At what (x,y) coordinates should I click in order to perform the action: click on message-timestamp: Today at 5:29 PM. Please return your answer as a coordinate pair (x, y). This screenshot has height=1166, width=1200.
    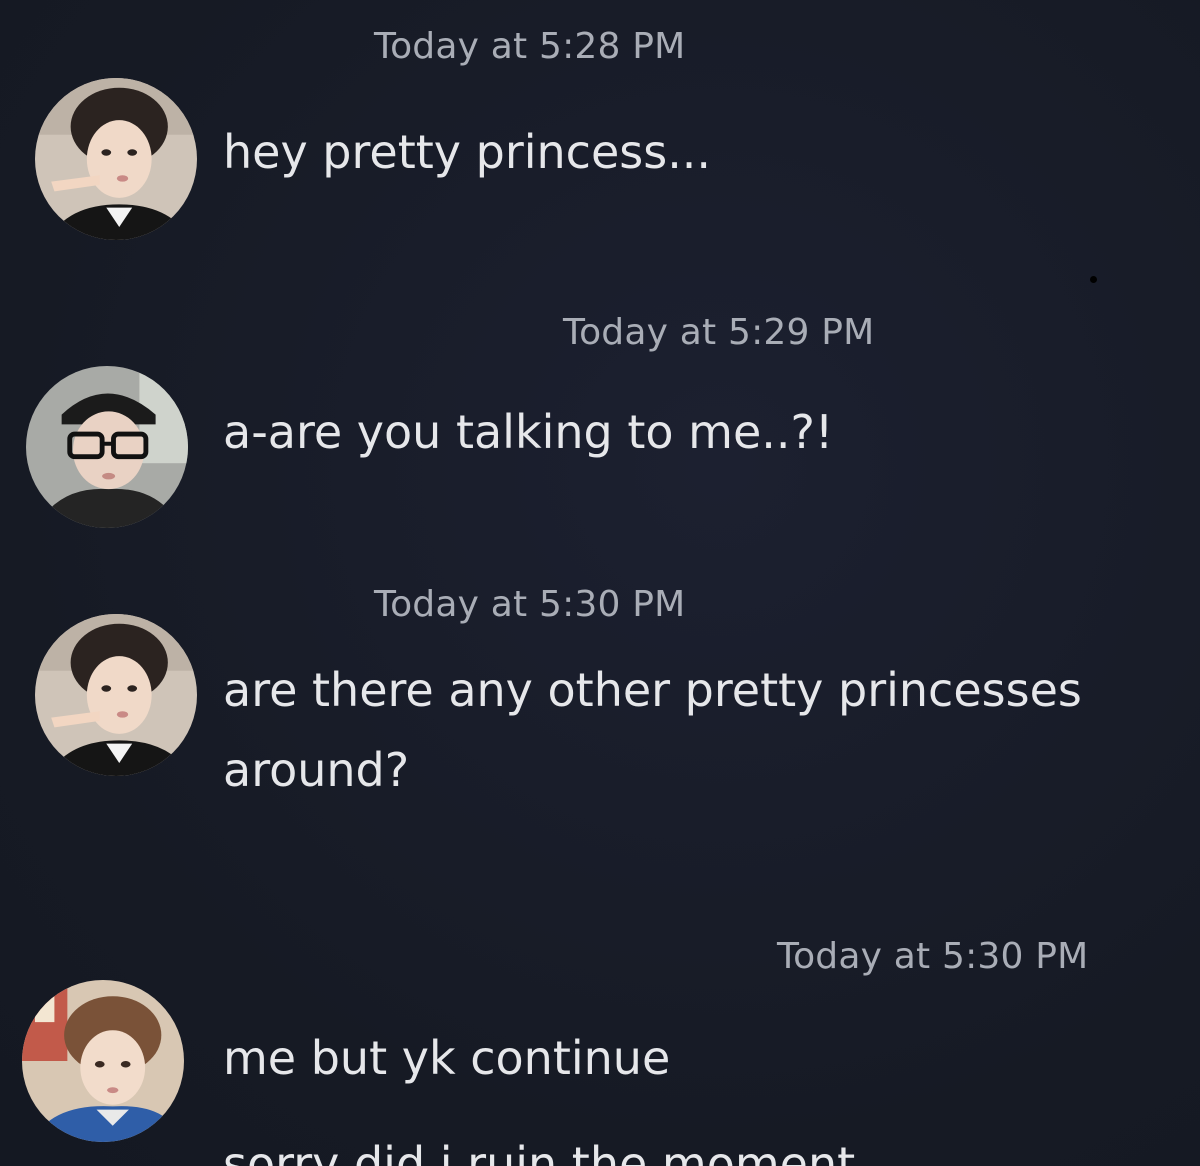
    Looking at the image, I should click on (719, 332).